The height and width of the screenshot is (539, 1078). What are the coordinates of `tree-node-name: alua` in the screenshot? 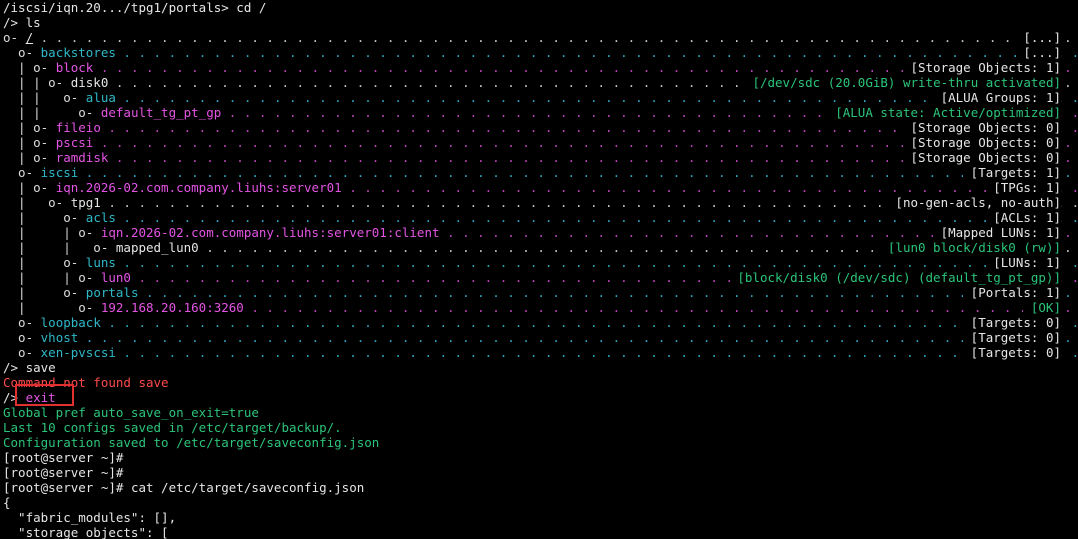 It's located at (100, 97).